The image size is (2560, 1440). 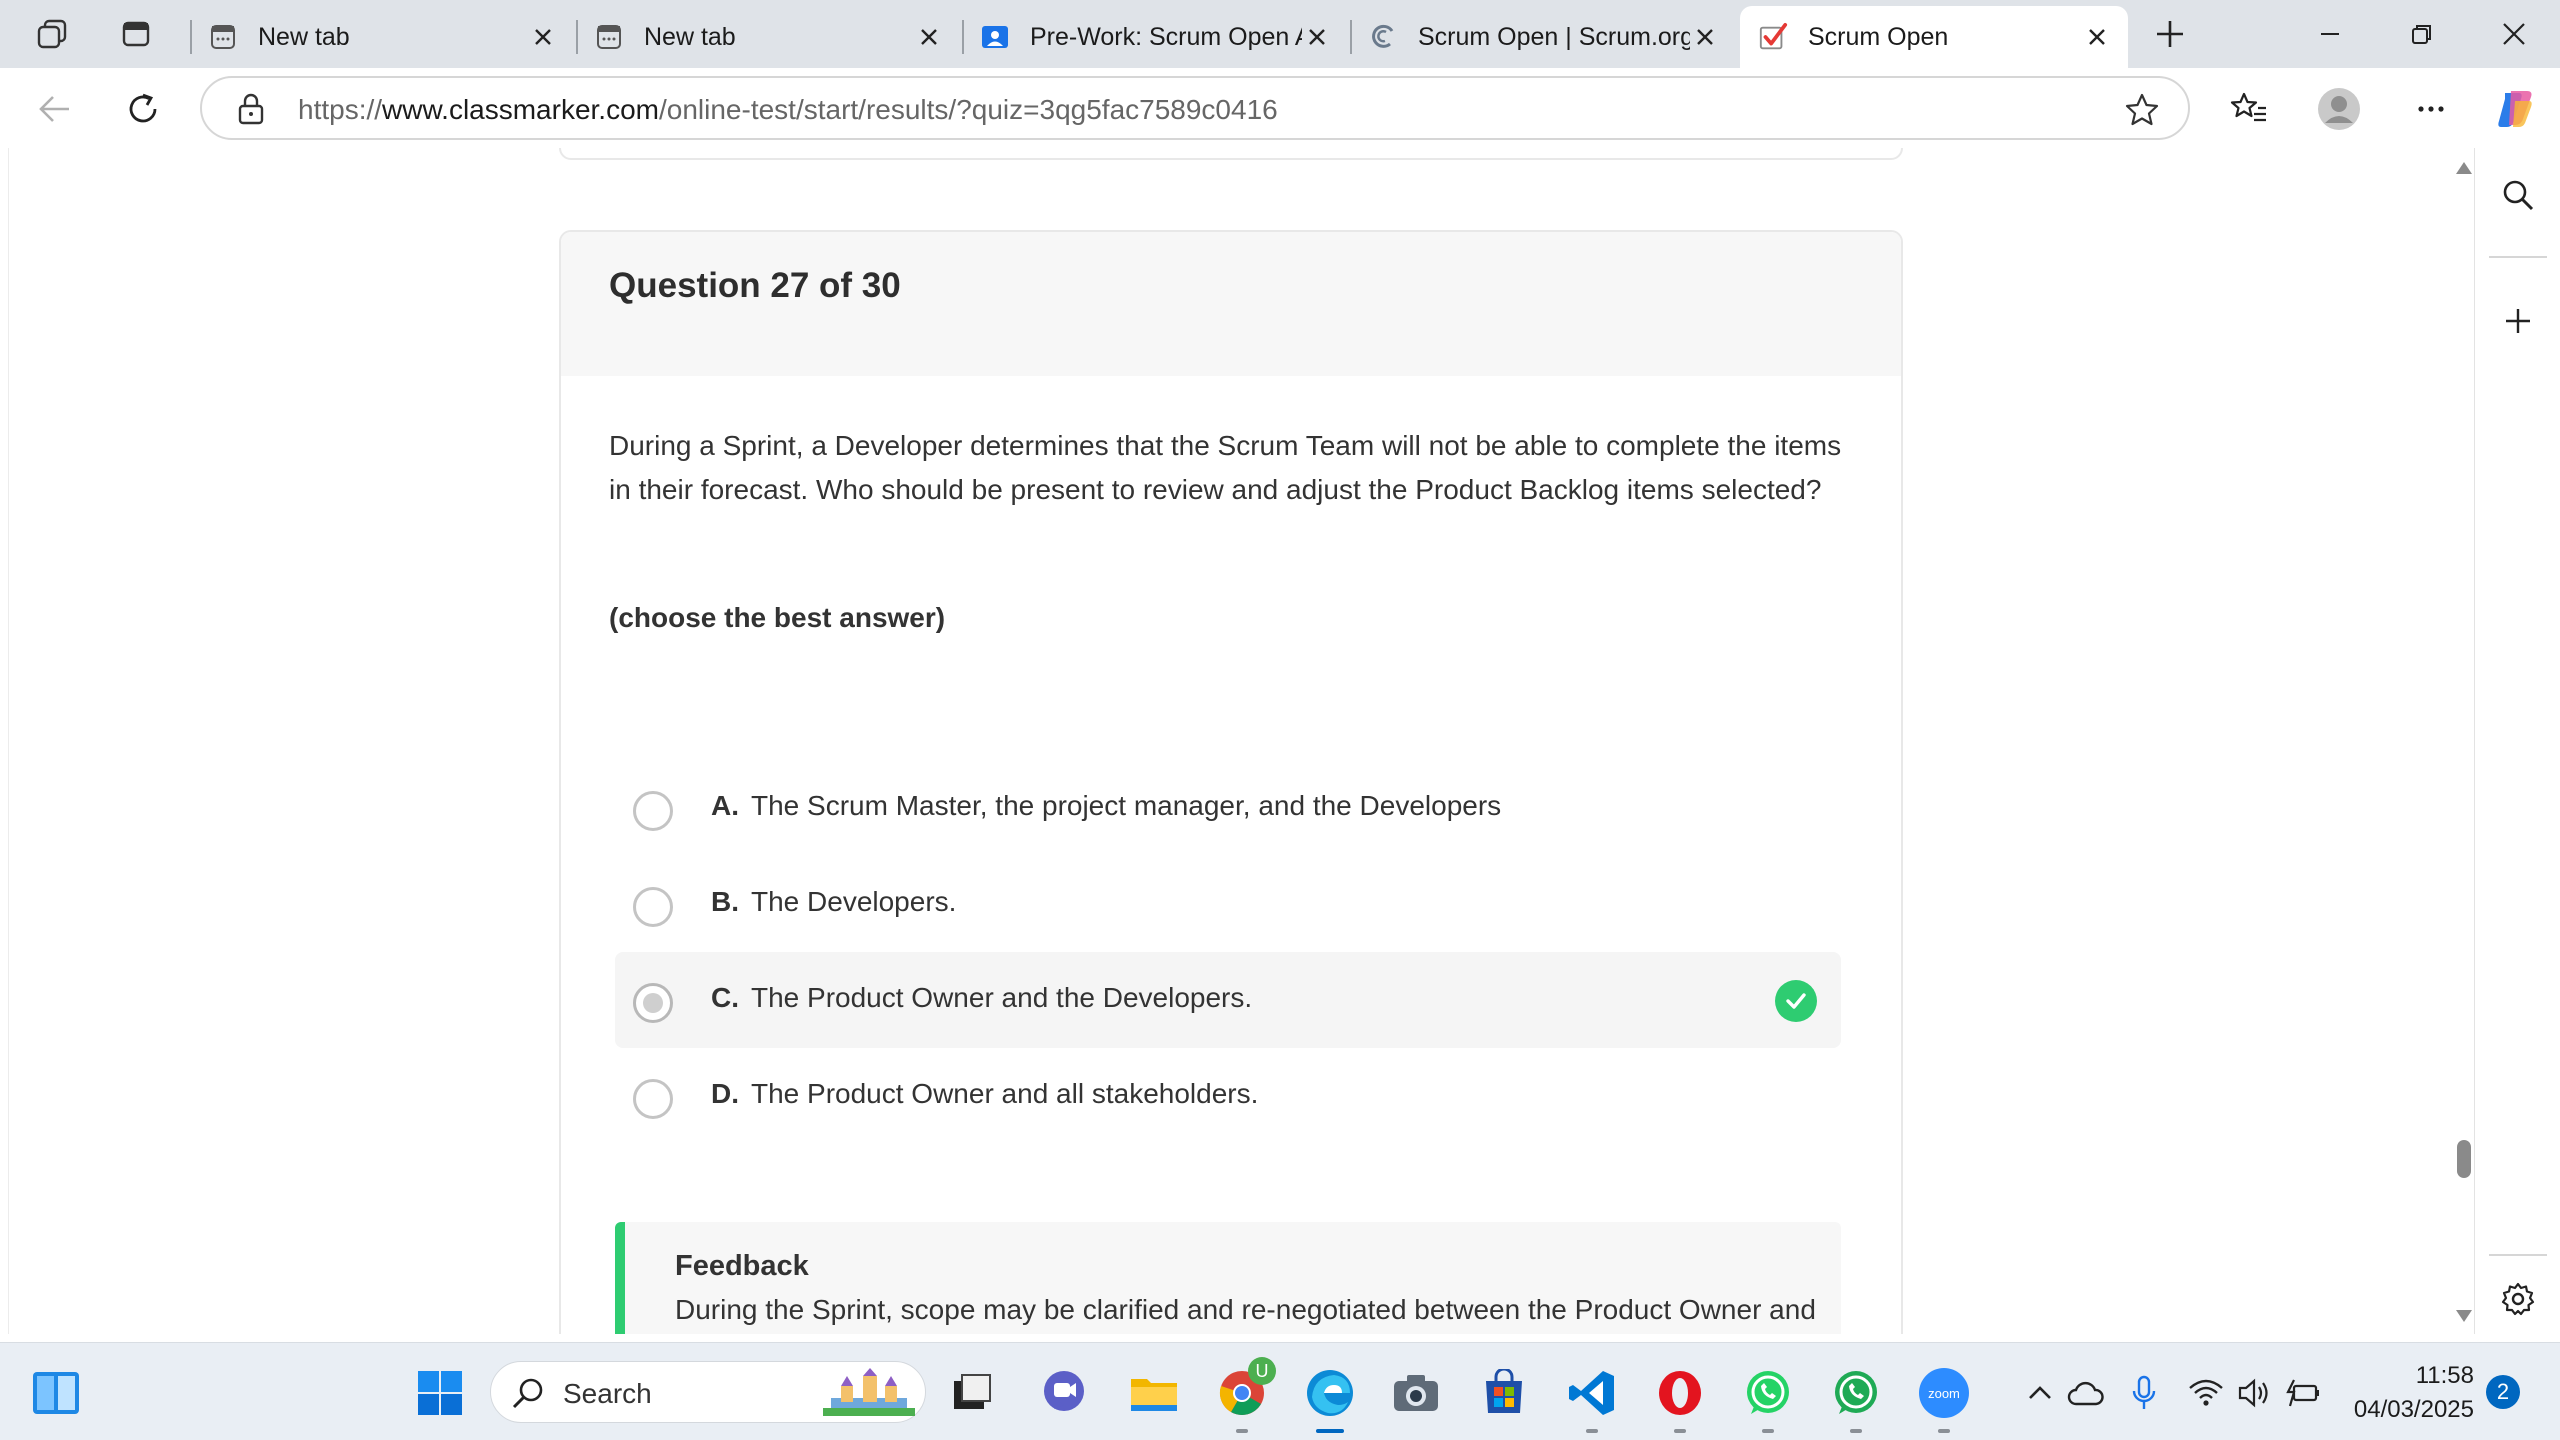 What do you see at coordinates (725, 1093) in the screenshot?
I see `answer-letter: D.` at bounding box center [725, 1093].